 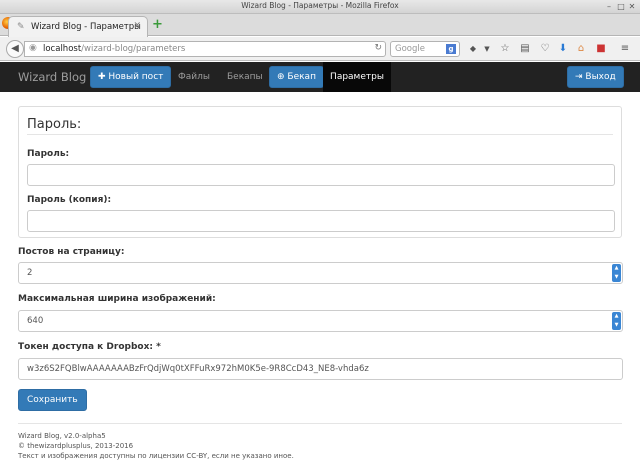 I want to click on max-image-width-input: 640 ▲ ▼, so click(x=320, y=321).